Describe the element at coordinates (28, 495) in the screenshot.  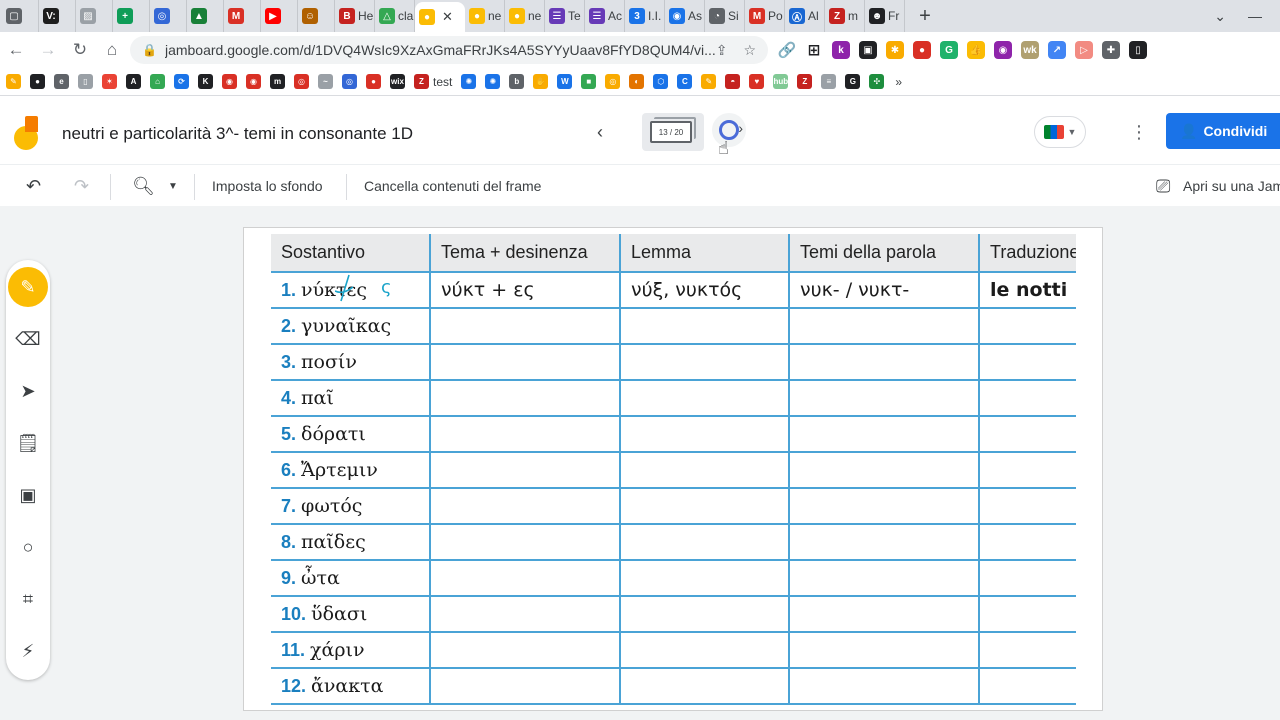
I see `image-tool: ▣` at that location.